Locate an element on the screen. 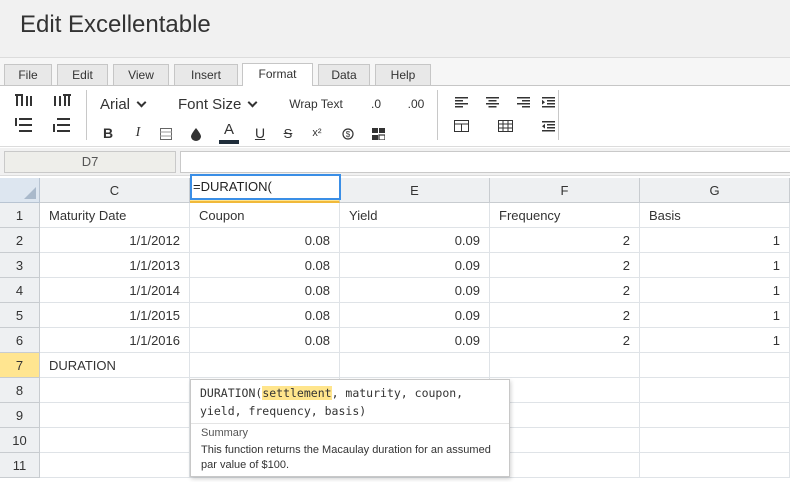 The height and width of the screenshot is (482, 790). cell-g4: 1 is located at coordinates (715, 290).